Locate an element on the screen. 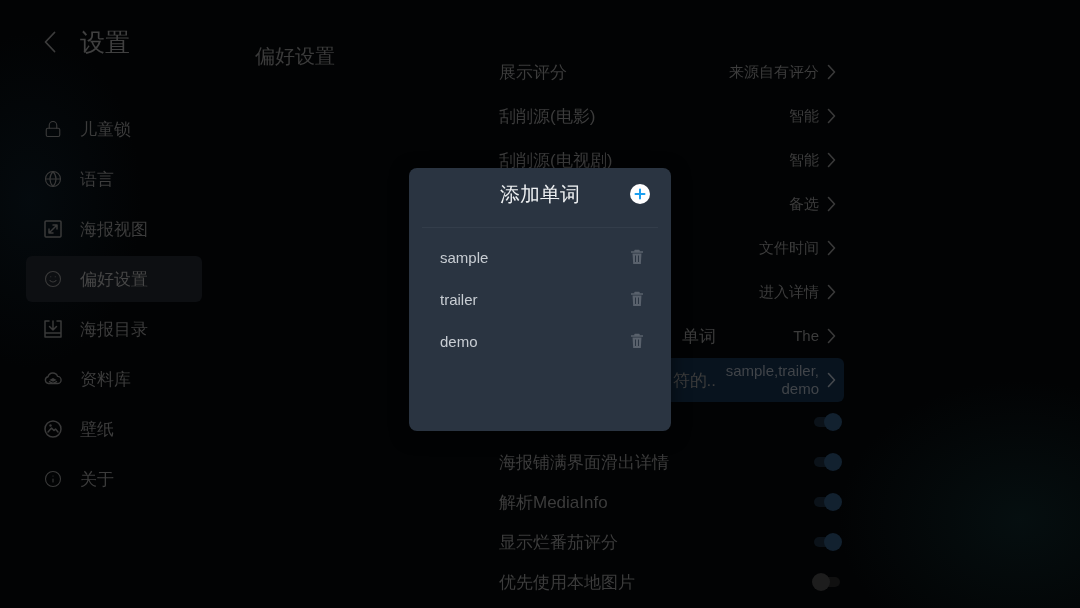 The width and height of the screenshot is (1080, 608). setting-label: 显示烂番茄评分 is located at coordinates (558, 542).